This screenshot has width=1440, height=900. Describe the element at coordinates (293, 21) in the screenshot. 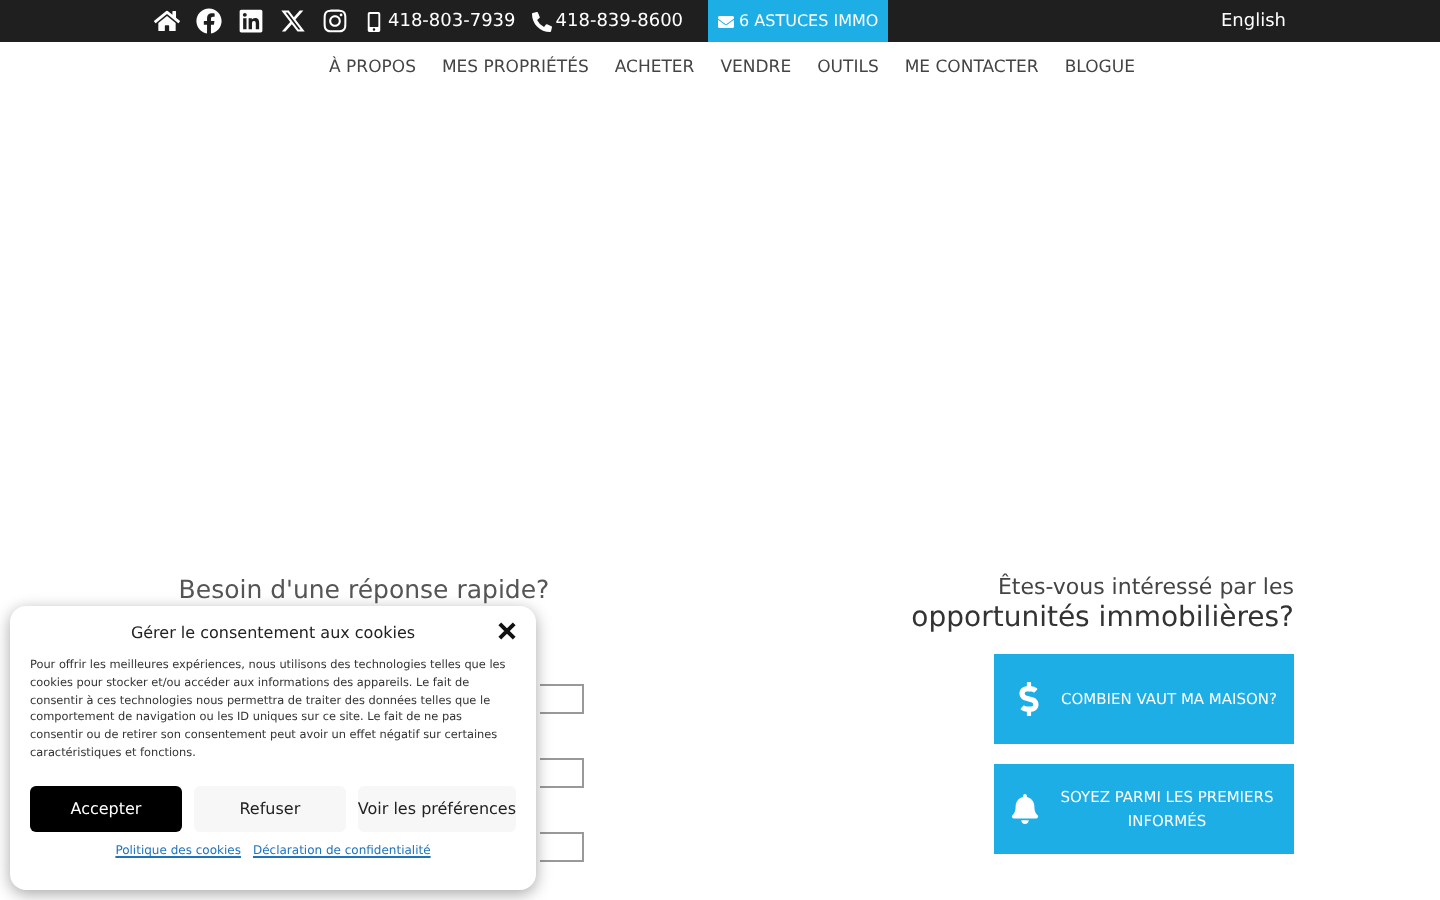

I see `x-icon` at that location.